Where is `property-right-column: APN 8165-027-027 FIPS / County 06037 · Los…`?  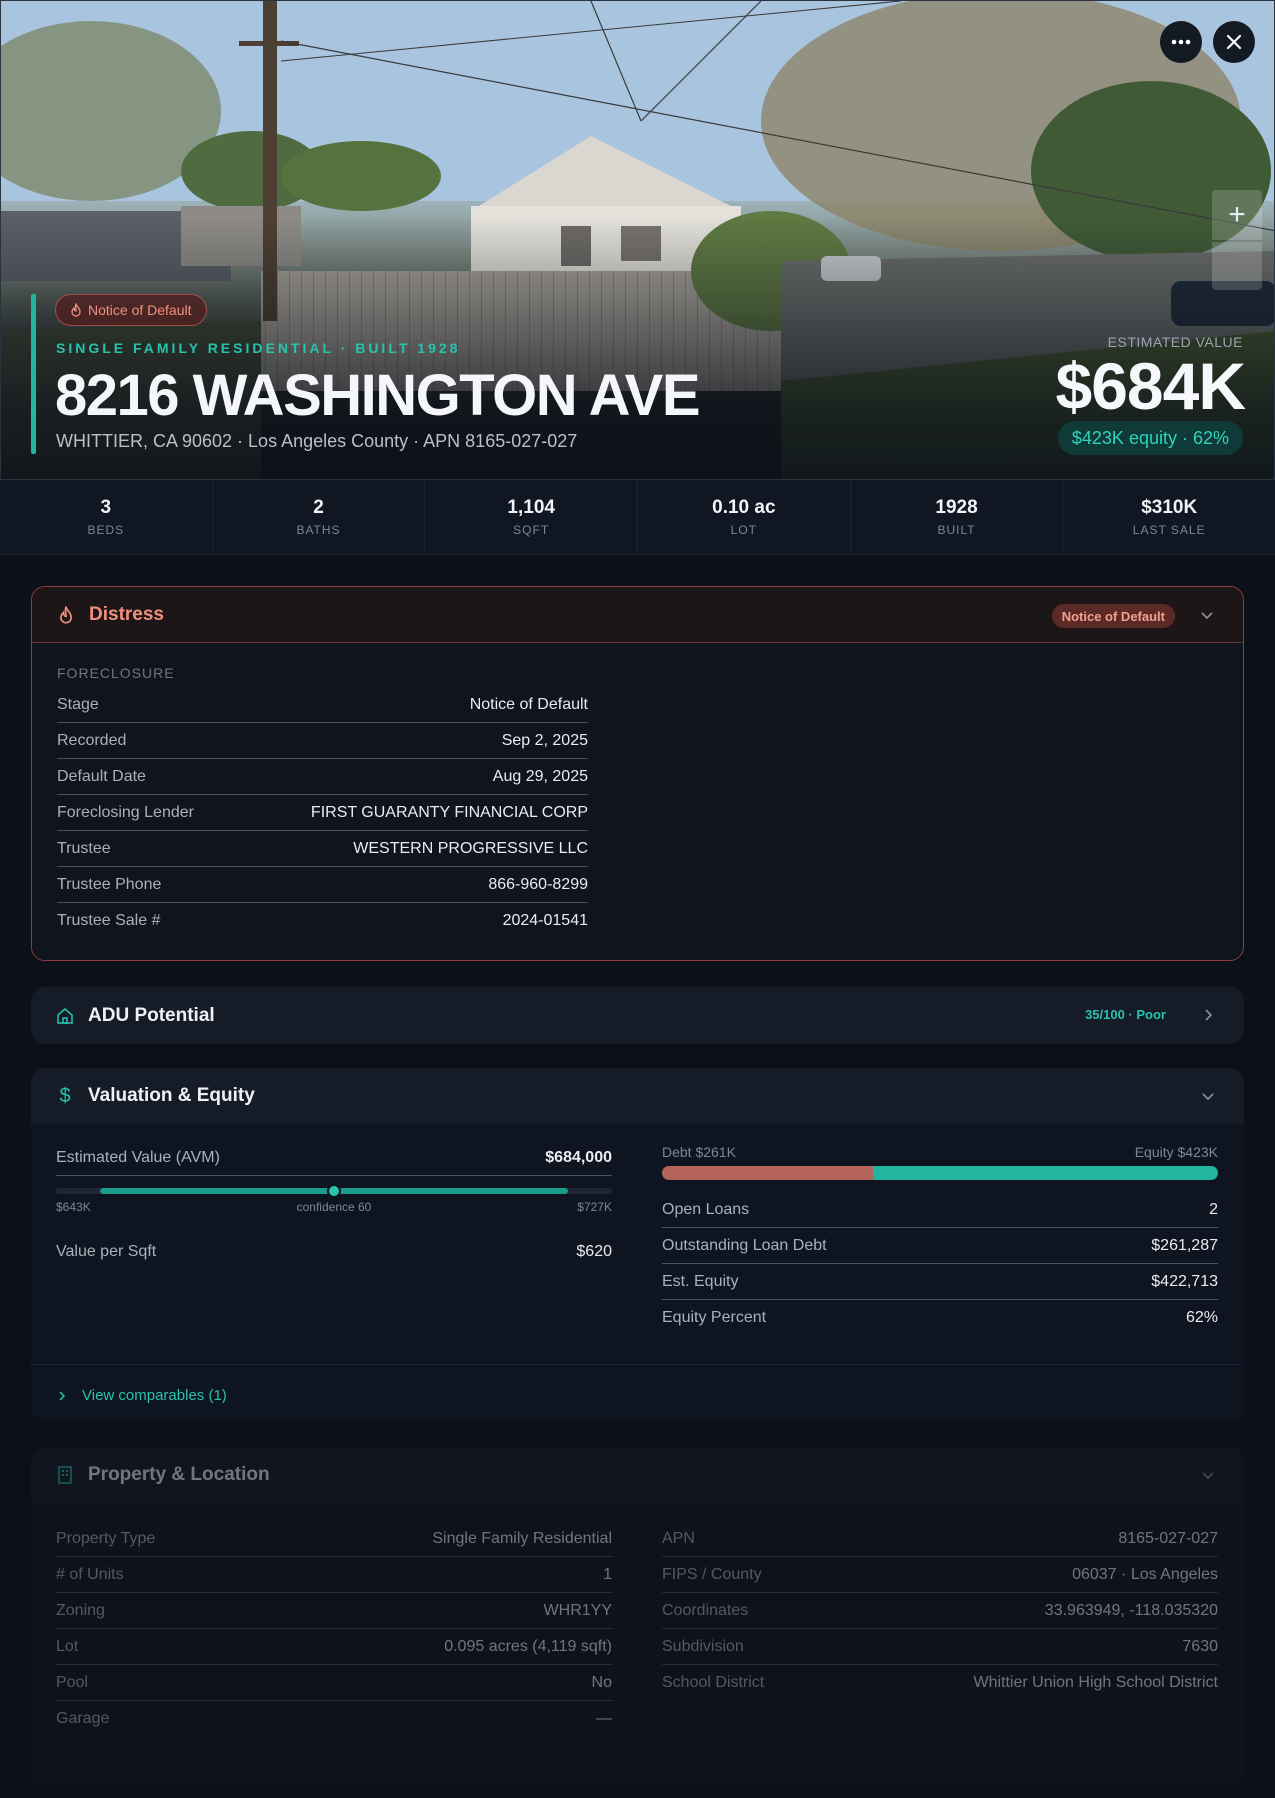
property-right-column: APN 8165-027-027 FIPS / County 06037 · Los… is located at coordinates (940, 1629).